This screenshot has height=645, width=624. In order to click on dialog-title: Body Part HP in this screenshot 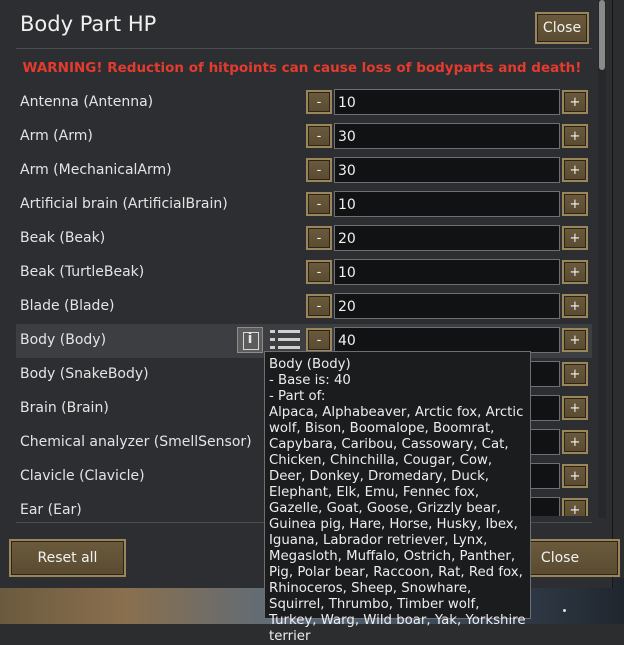, I will do `click(88, 24)`.